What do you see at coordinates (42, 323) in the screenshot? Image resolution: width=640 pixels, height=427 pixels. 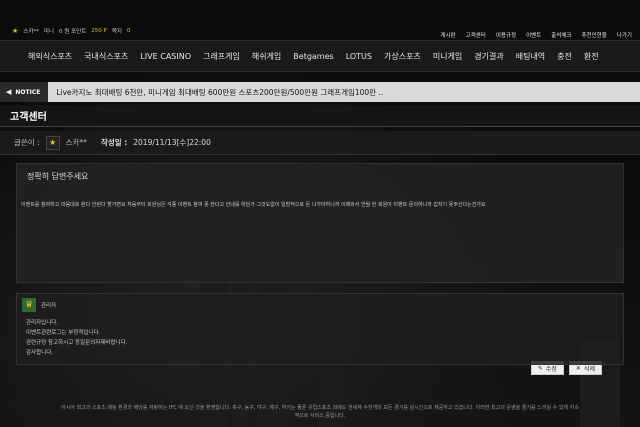 I see `comment-line: 관리자입니다.` at bounding box center [42, 323].